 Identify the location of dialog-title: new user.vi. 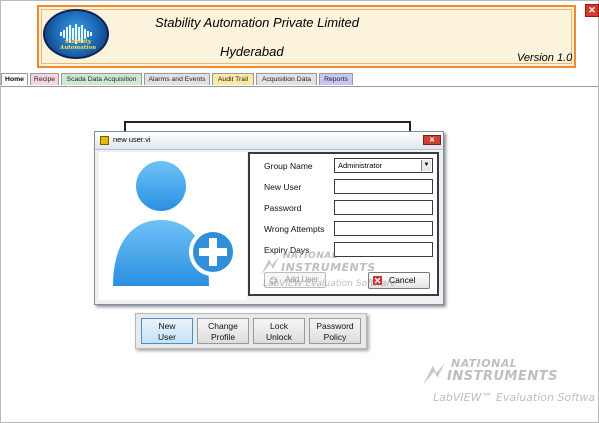
(132, 139).